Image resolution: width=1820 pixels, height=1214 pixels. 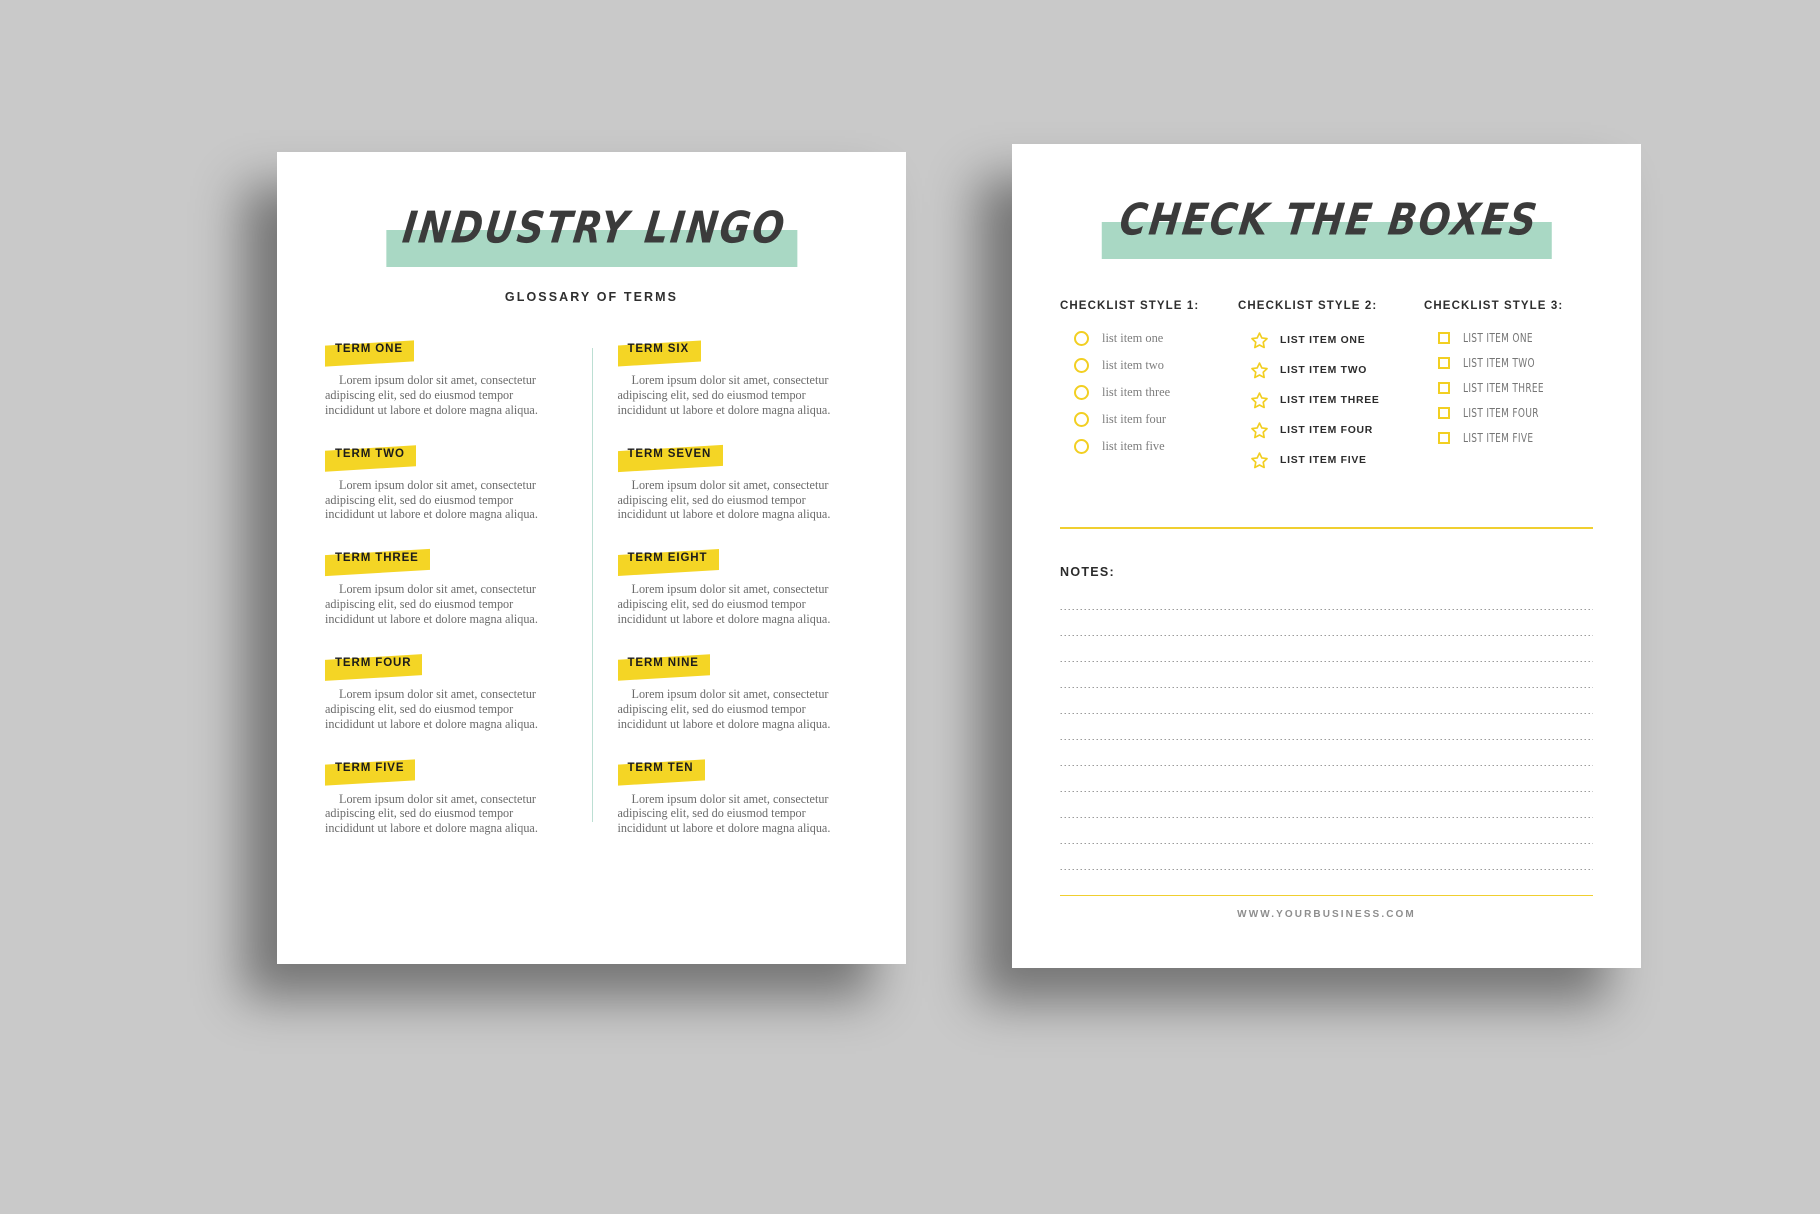 What do you see at coordinates (1133, 365) in the screenshot?
I see `checklist-item-label: list item two` at bounding box center [1133, 365].